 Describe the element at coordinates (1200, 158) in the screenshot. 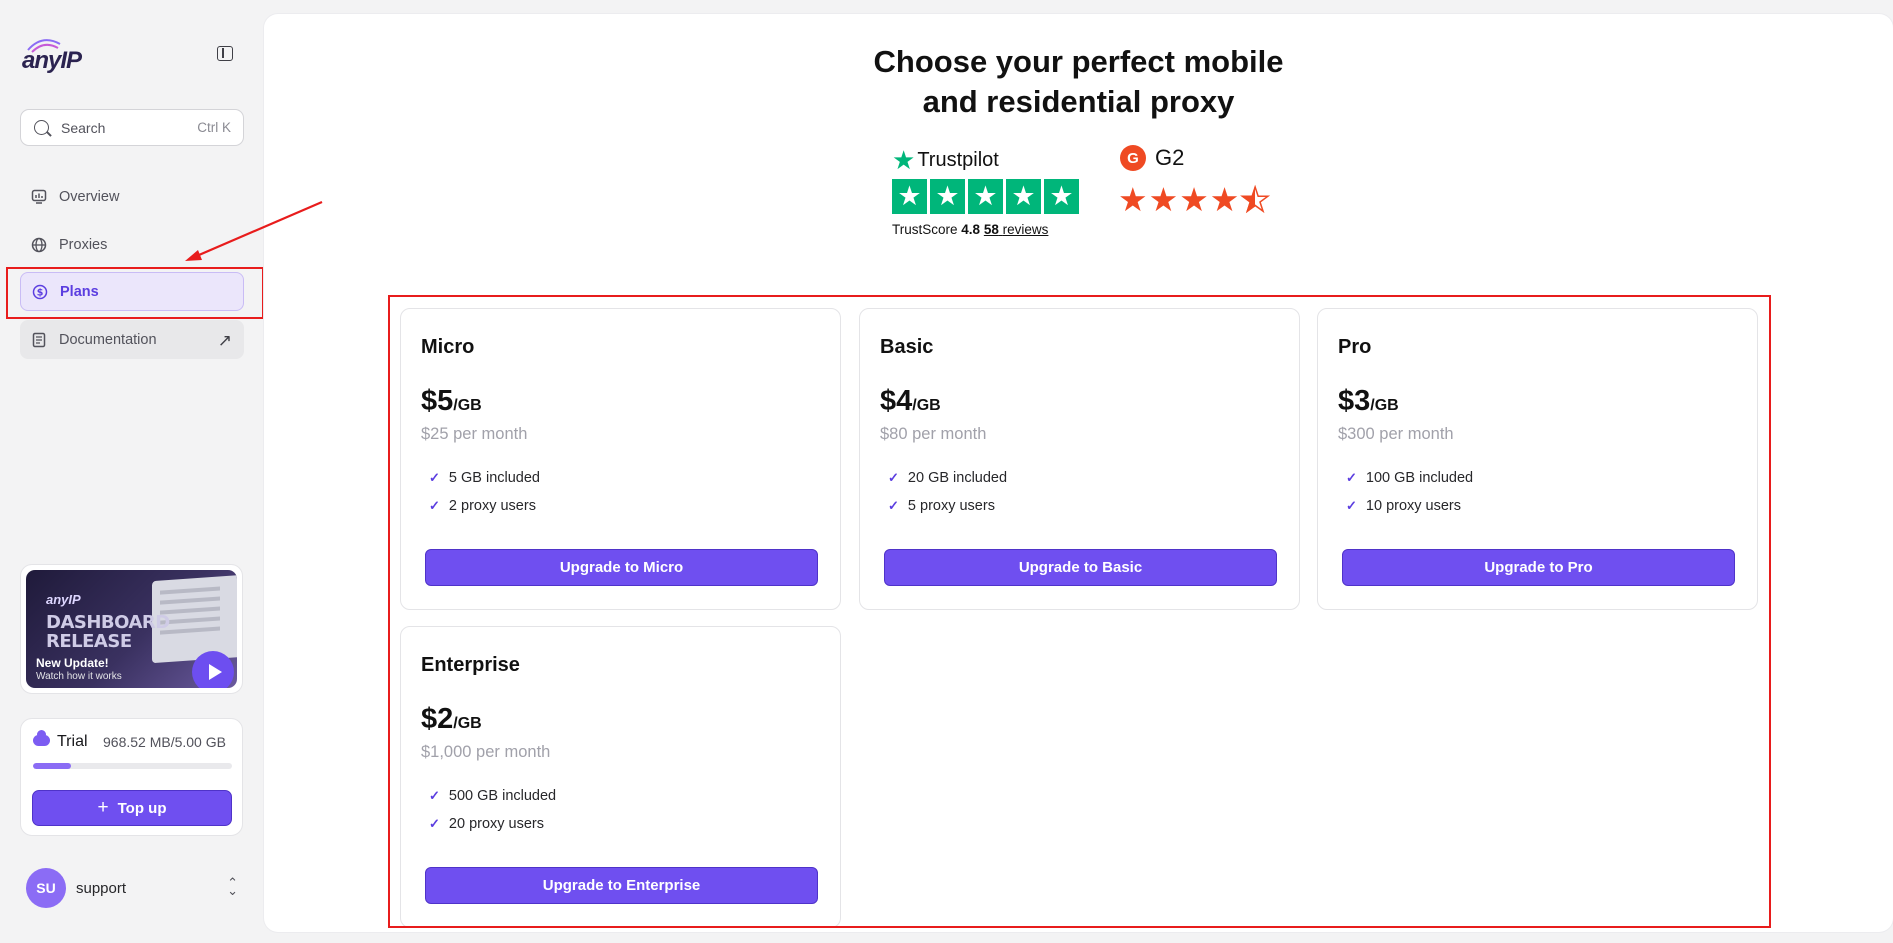

I see `g2-header: G G2` at that location.